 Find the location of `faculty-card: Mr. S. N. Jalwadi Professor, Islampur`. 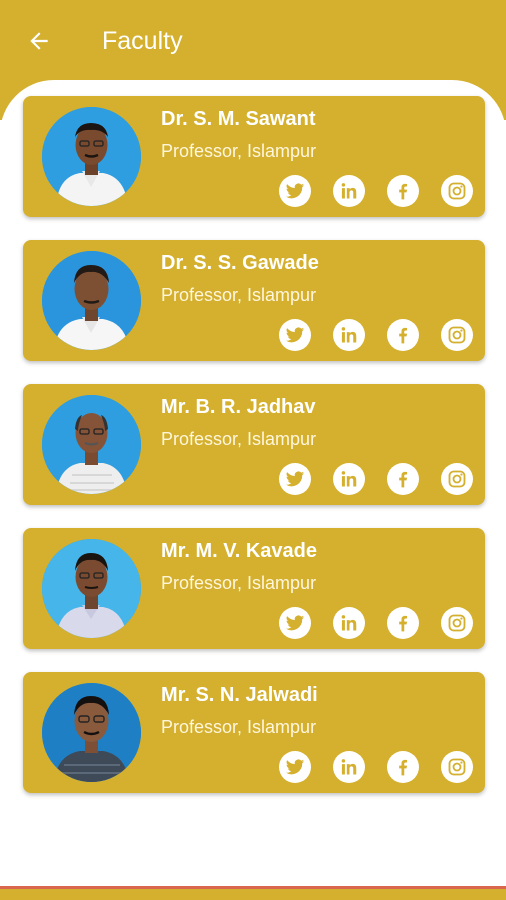

faculty-card: Mr. S. N. Jalwadi Professor, Islampur is located at coordinates (254, 732).